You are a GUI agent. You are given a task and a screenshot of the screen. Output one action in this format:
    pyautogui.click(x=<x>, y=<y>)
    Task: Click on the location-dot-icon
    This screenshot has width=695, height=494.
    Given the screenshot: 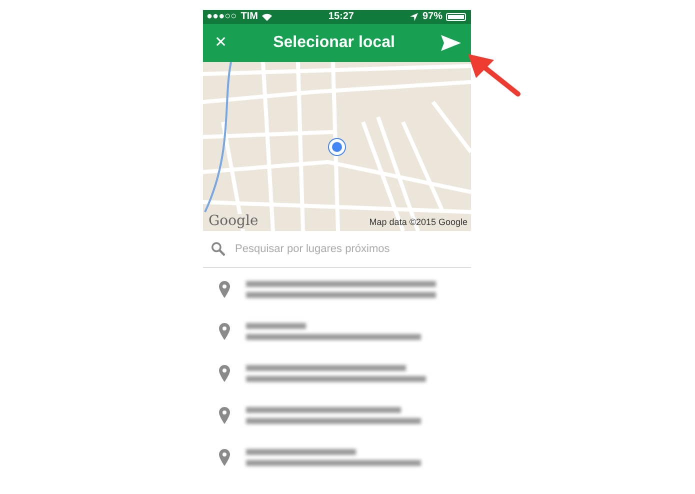 What is the action you would take?
    pyautogui.click(x=336, y=147)
    